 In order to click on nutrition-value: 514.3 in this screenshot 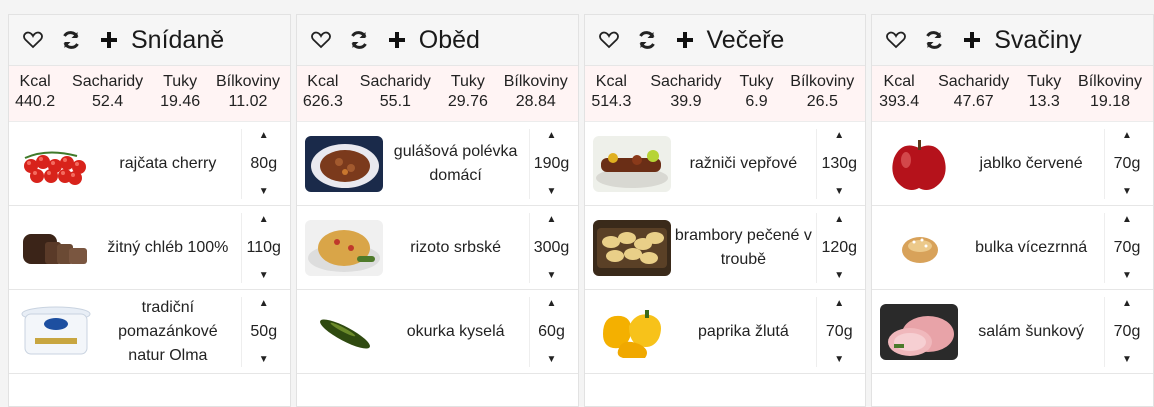, I will do `click(611, 101)`.